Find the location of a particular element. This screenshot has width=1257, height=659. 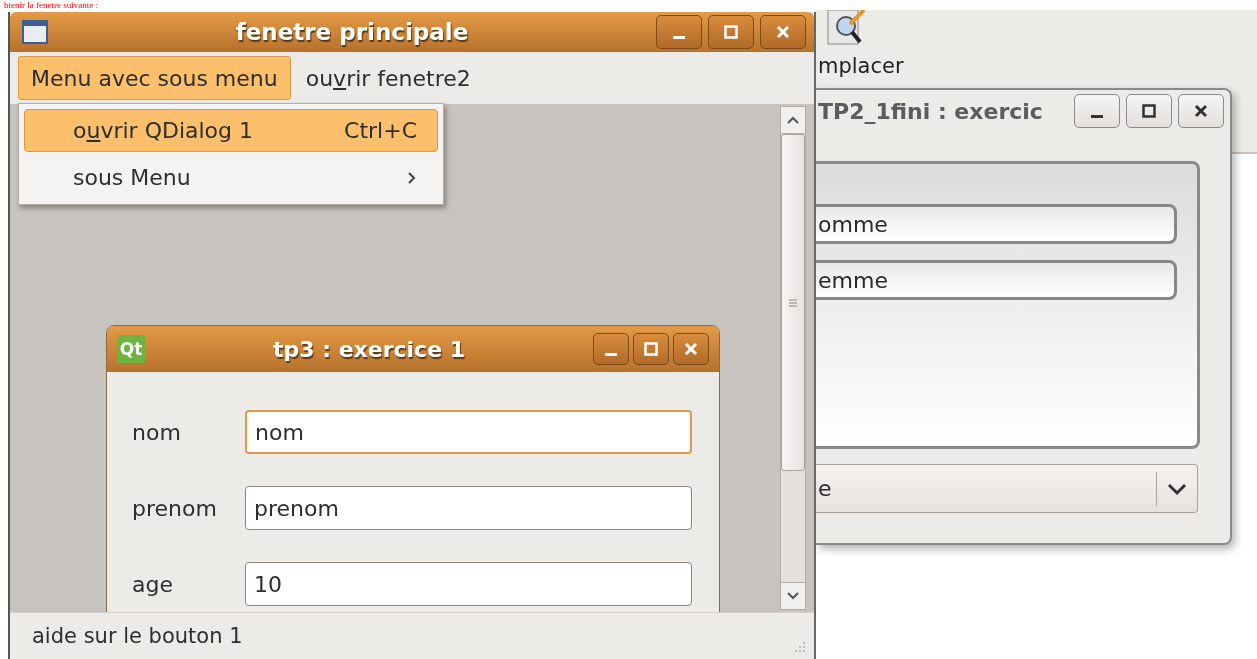

text-field: omme is located at coordinates (996, 224).